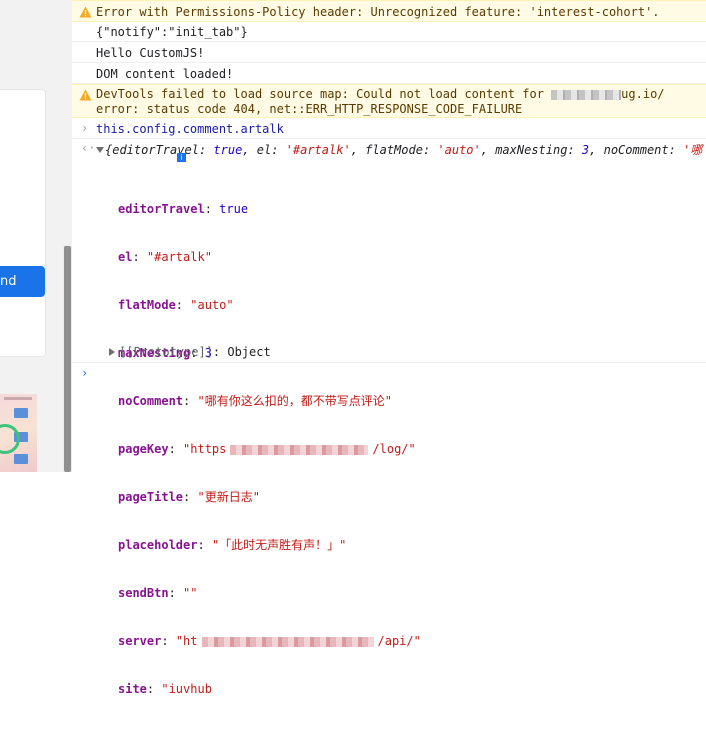  Describe the element at coordinates (269, 593) in the screenshot. I see `property-row: sendBtn: ""` at that location.